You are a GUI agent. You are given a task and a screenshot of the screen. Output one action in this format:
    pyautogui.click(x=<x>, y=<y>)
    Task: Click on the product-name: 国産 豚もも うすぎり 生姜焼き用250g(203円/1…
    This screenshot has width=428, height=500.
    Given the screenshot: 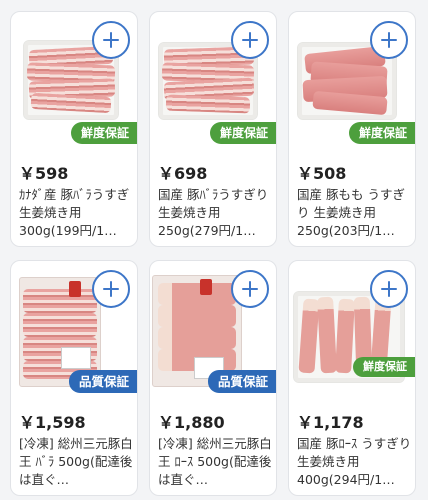 What is the action you would take?
    pyautogui.click(x=356, y=213)
    